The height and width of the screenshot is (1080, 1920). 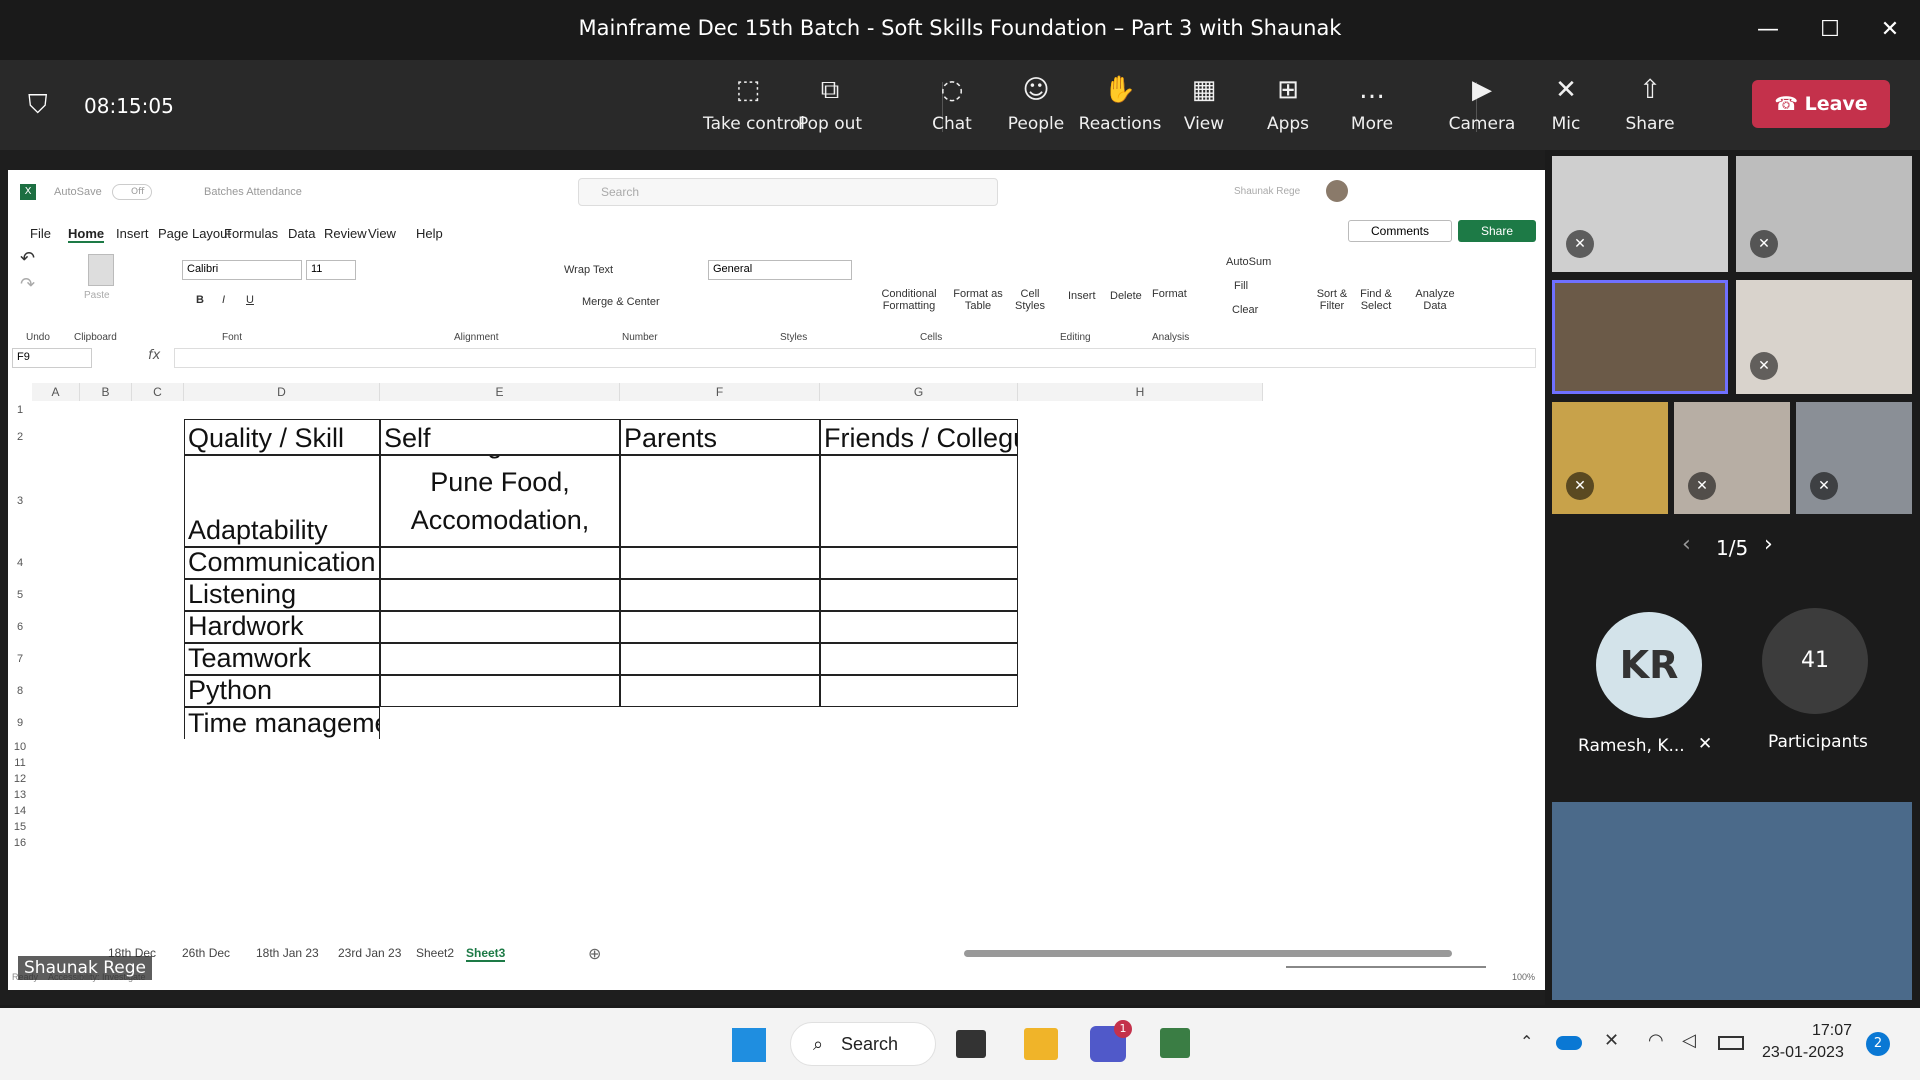 I want to click on column-header: E, so click(x=500, y=392).